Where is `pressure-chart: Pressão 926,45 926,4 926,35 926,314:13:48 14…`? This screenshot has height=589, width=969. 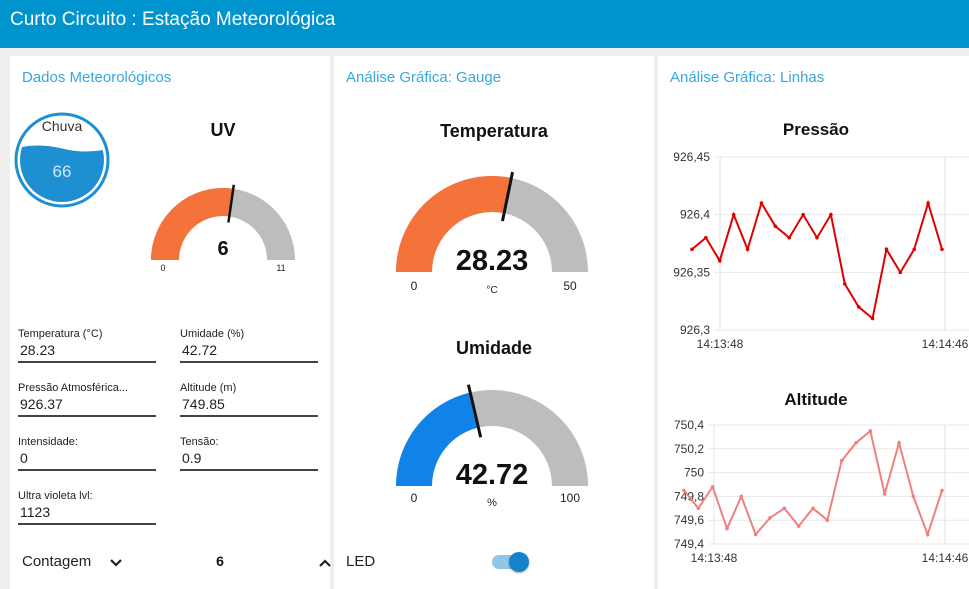 pressure-chart: Pressão 926,45 926,4 926,35 926,314:13:48 14… is located at coordinates (821, 235).